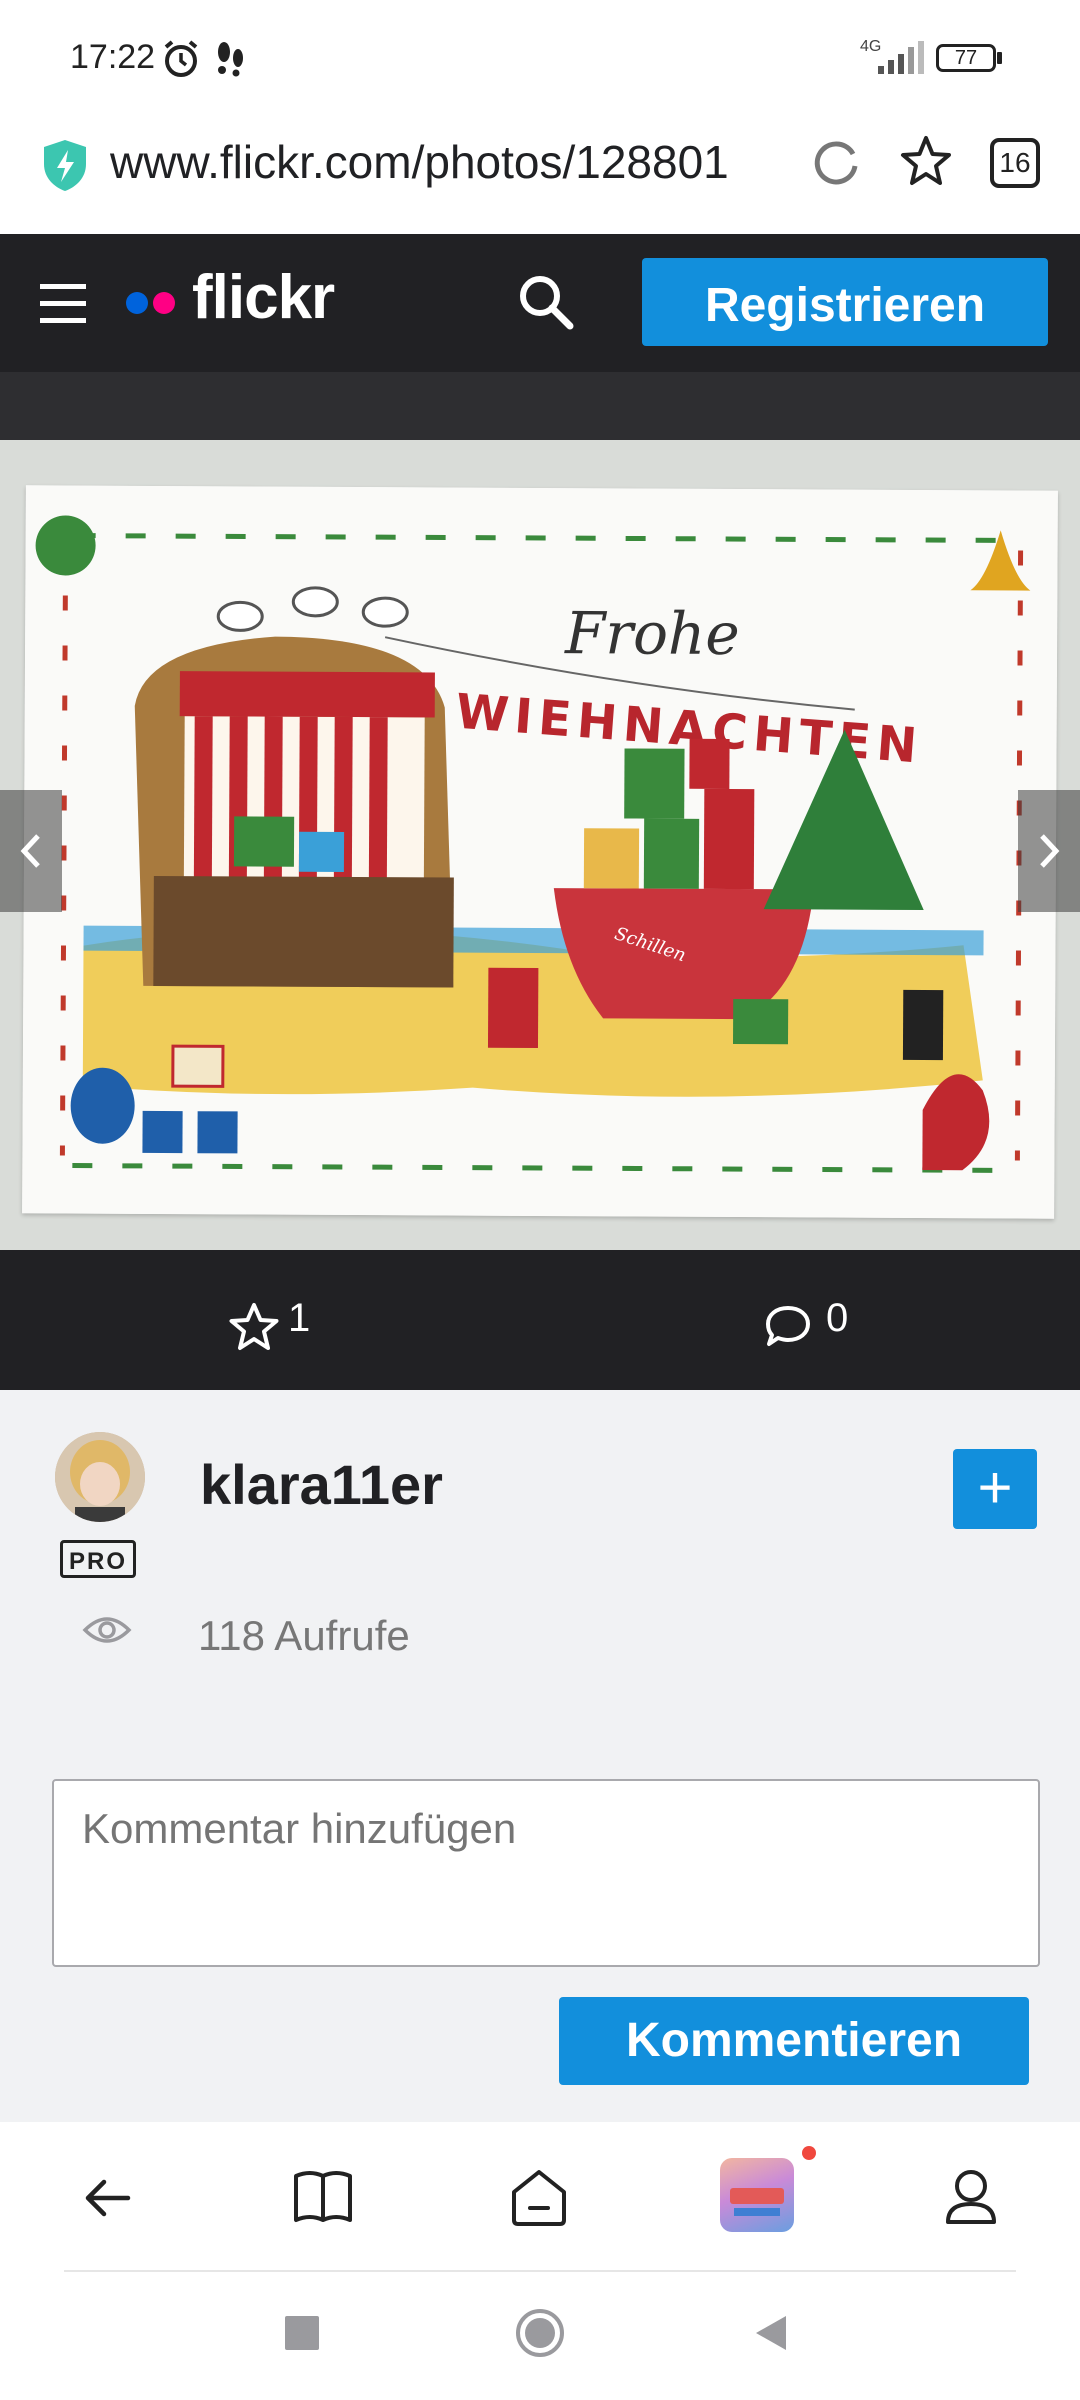 This screenshot has width=1080, height=2400. I want to click on alarm-icon, so click(181, 58).